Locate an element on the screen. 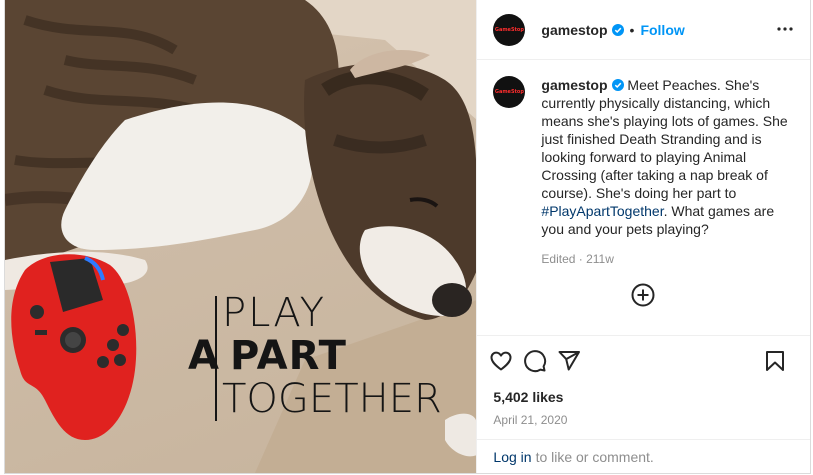 The image size is (813, 475). save-button is located at coordinates (775, 361).